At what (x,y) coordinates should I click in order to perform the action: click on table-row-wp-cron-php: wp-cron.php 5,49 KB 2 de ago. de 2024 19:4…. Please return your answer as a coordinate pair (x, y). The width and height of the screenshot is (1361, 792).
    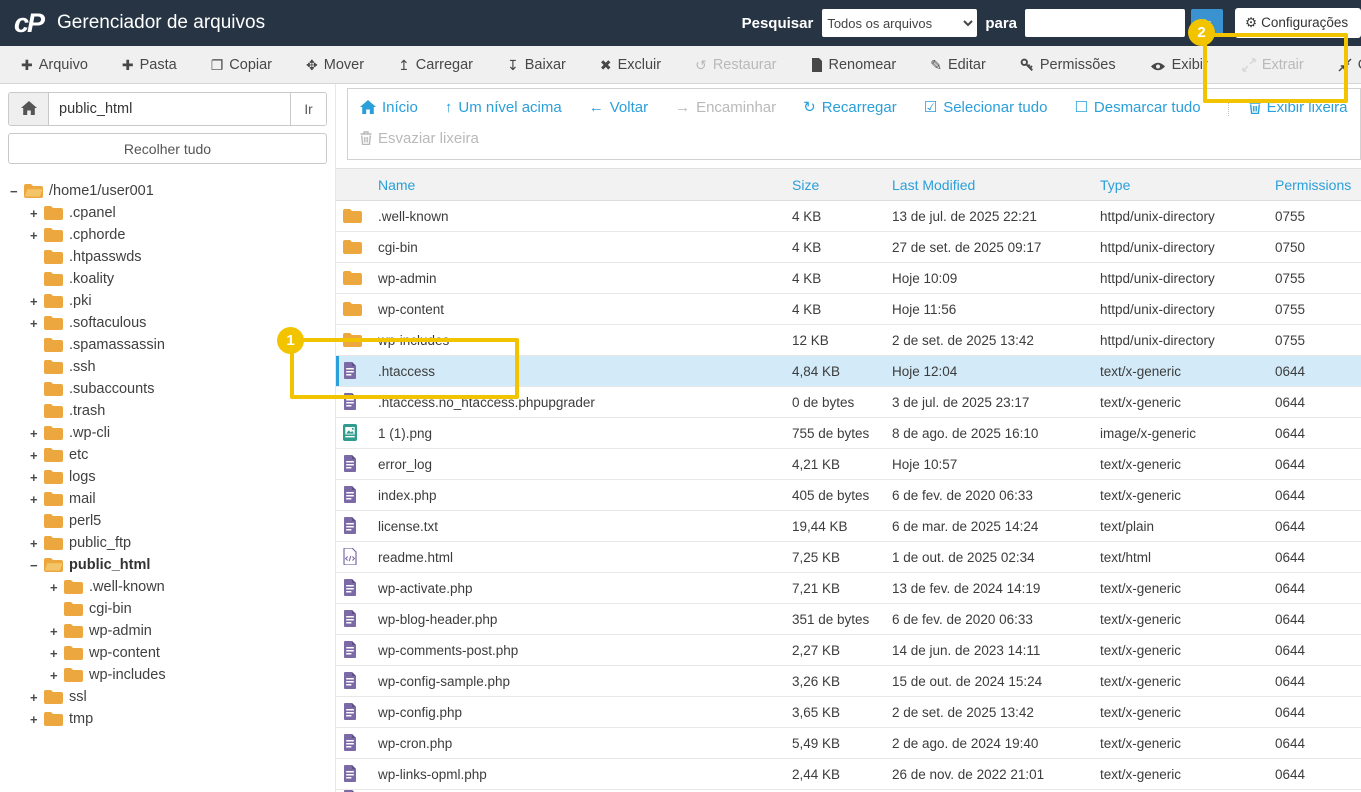
    Looking at the image, I should click on (848, 743).